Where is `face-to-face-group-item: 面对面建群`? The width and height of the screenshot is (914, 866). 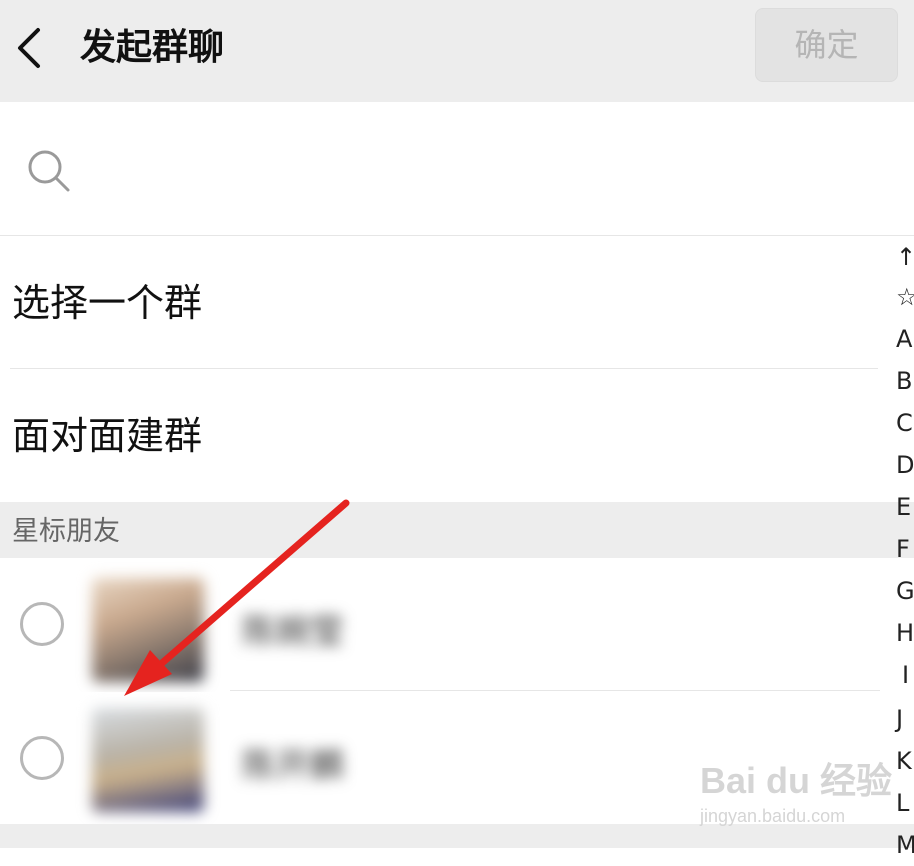
face-to-face-group-item: 面对面建群 is located at coordinates (440, 436).